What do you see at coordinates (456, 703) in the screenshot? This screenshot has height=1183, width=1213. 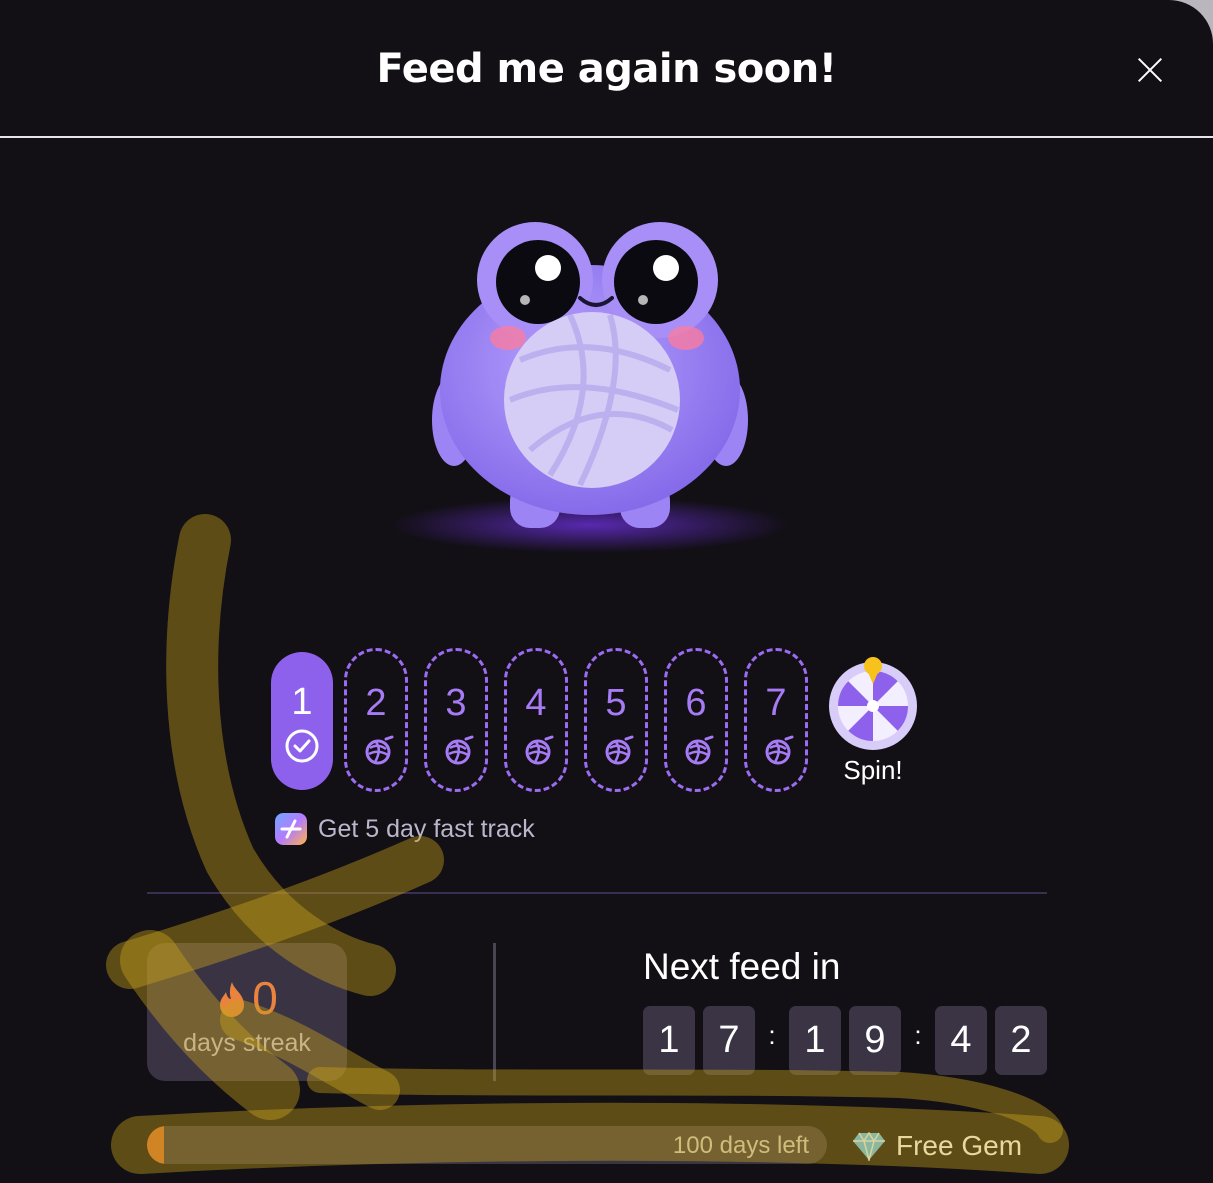 I see `day-number: 3` at bounding box center [456, 703].